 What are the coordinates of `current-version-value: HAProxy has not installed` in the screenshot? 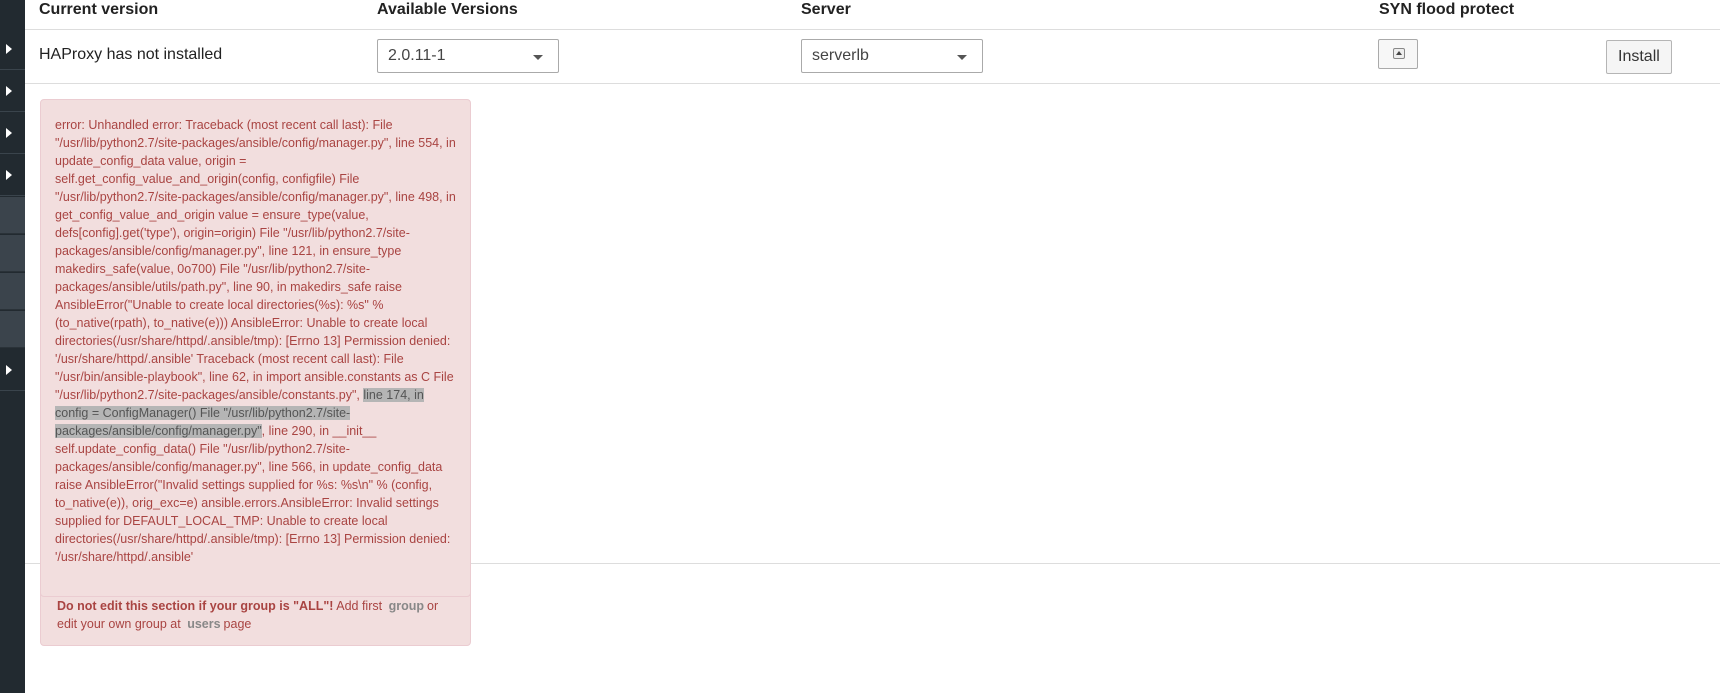 It's located at (131, 54).